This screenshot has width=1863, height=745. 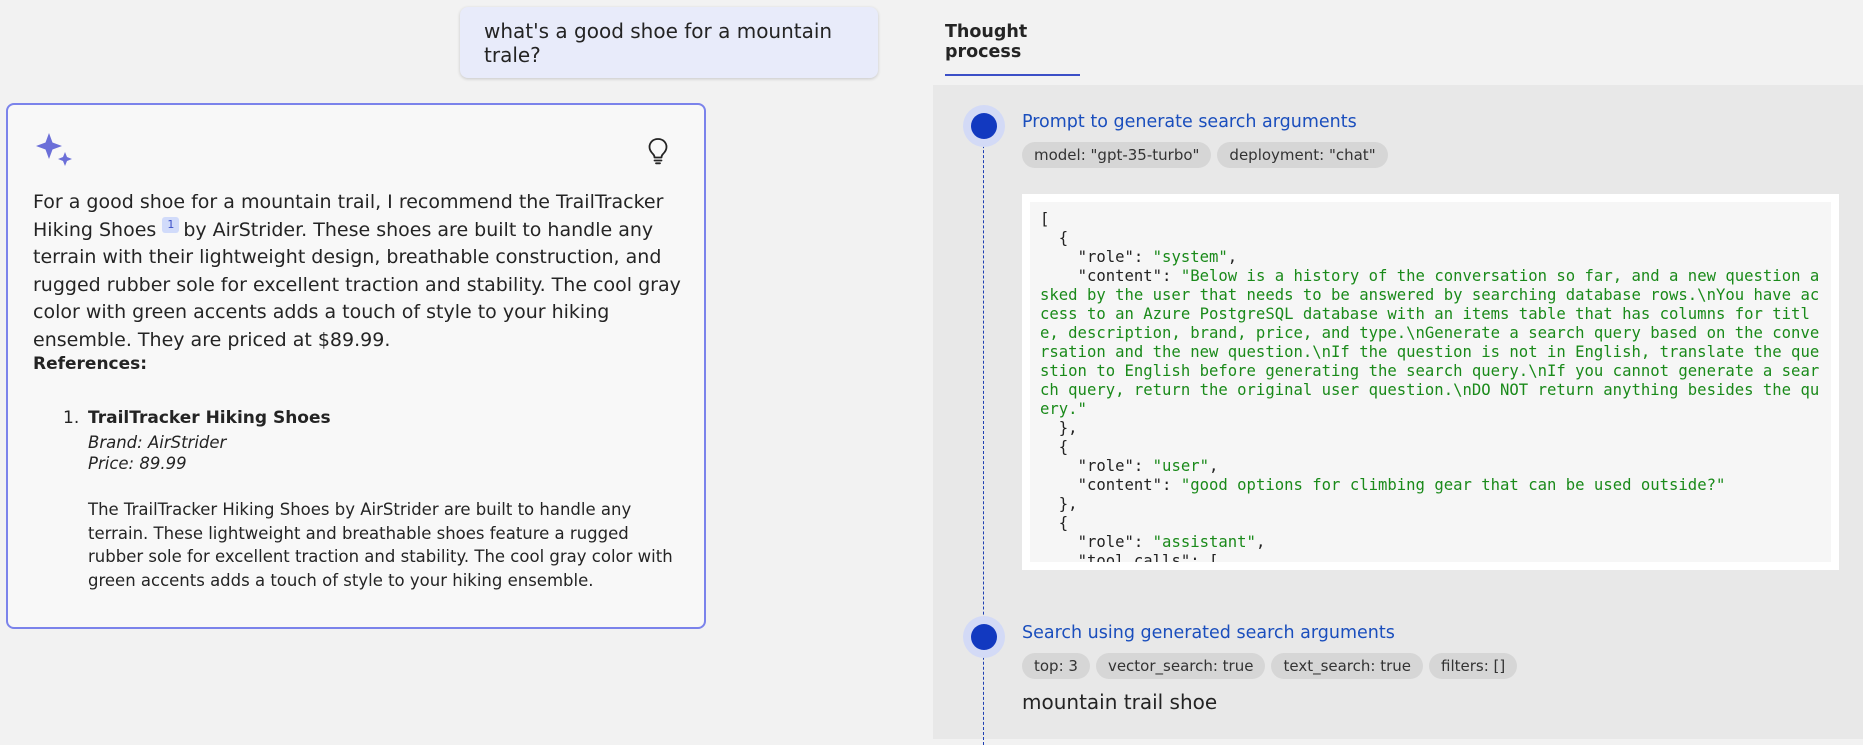 I want to click on code-string: "system", so click(x=1190, y=257).